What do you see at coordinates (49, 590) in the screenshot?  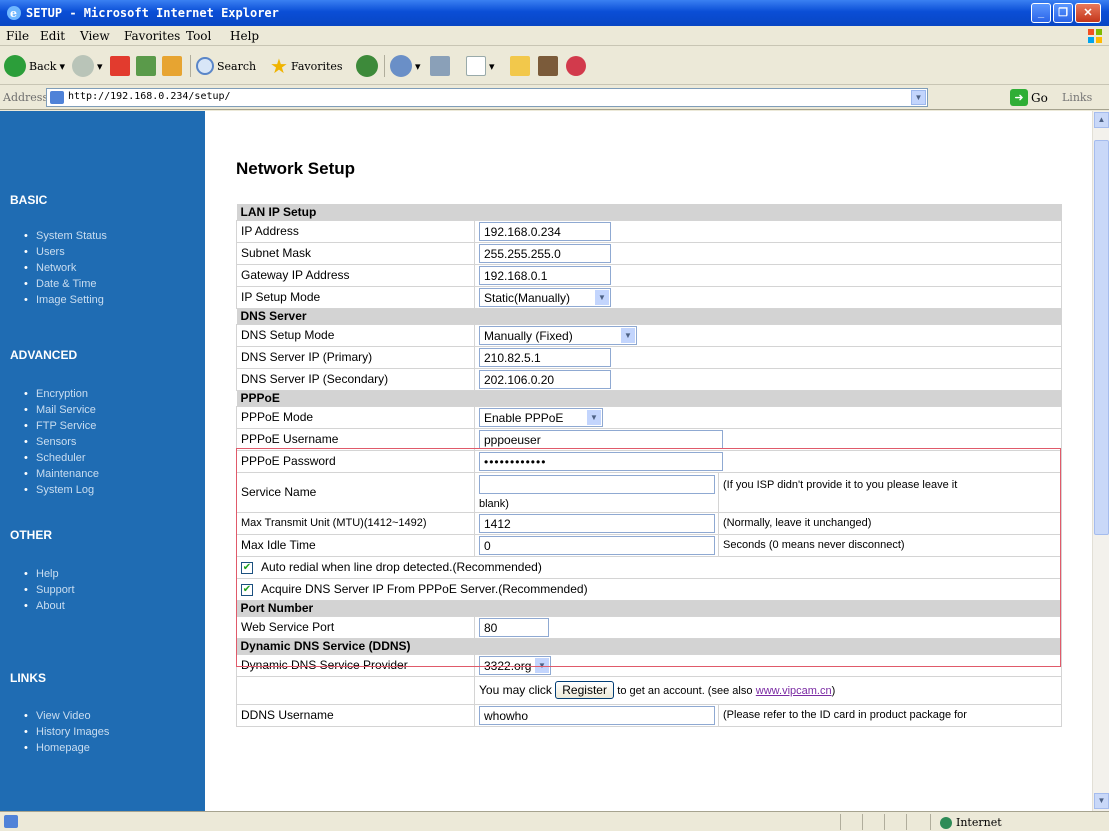 I see `sidebar-item-support: Support` at bounding box center [49, 590].